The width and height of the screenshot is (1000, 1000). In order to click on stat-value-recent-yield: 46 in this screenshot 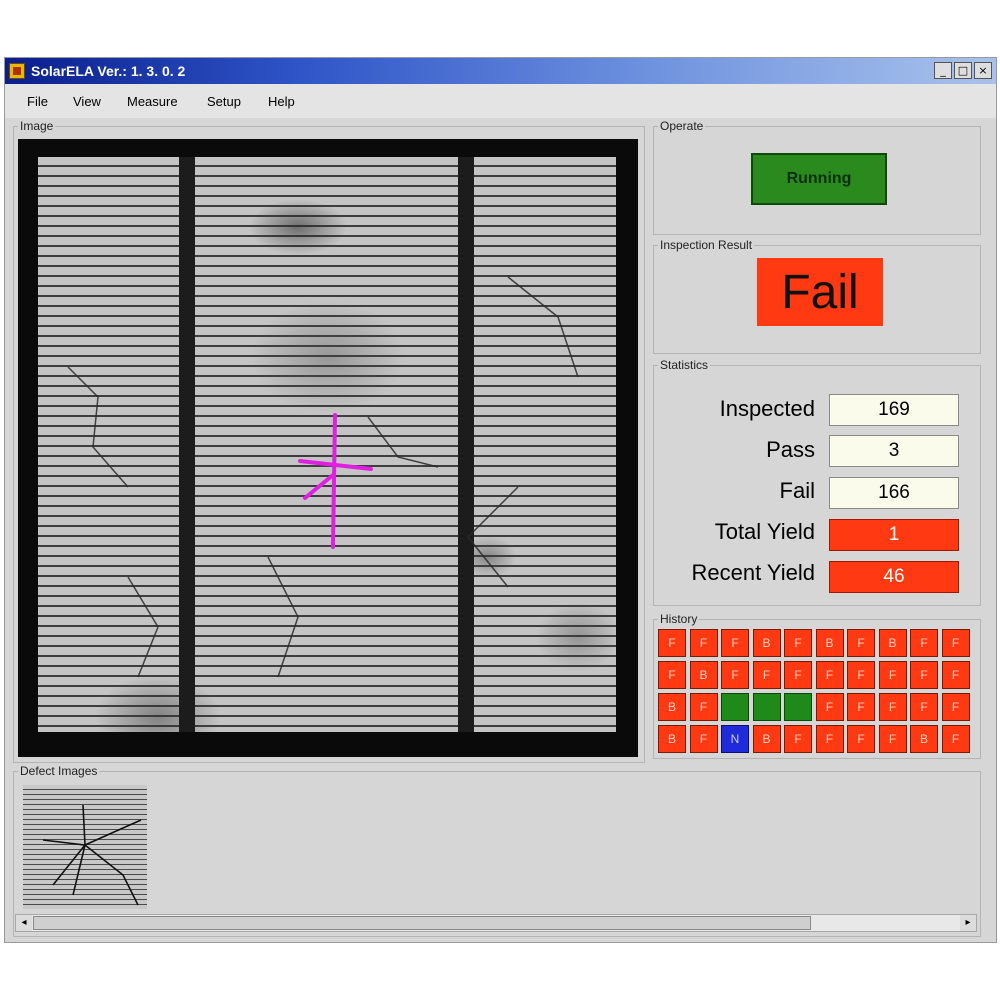, I will do `click(894, 577)`.